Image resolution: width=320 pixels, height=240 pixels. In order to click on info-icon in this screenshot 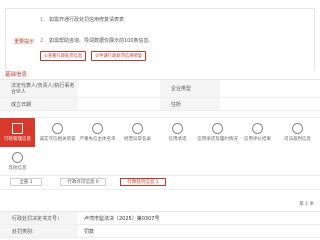, I will do `click(17, 157)`.